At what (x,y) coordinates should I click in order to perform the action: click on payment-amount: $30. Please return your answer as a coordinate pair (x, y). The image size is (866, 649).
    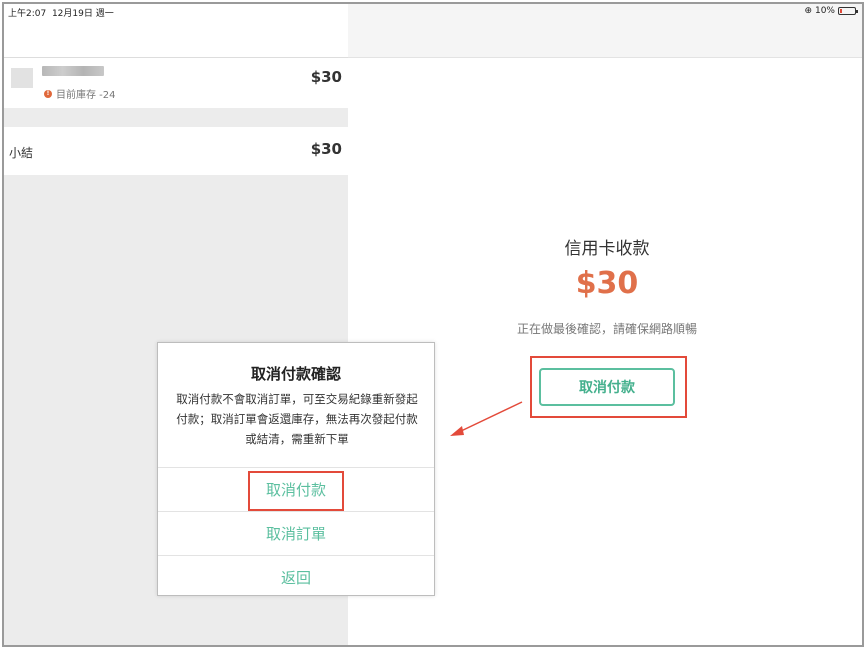
    Looking at the image, I should click on (607, 283).